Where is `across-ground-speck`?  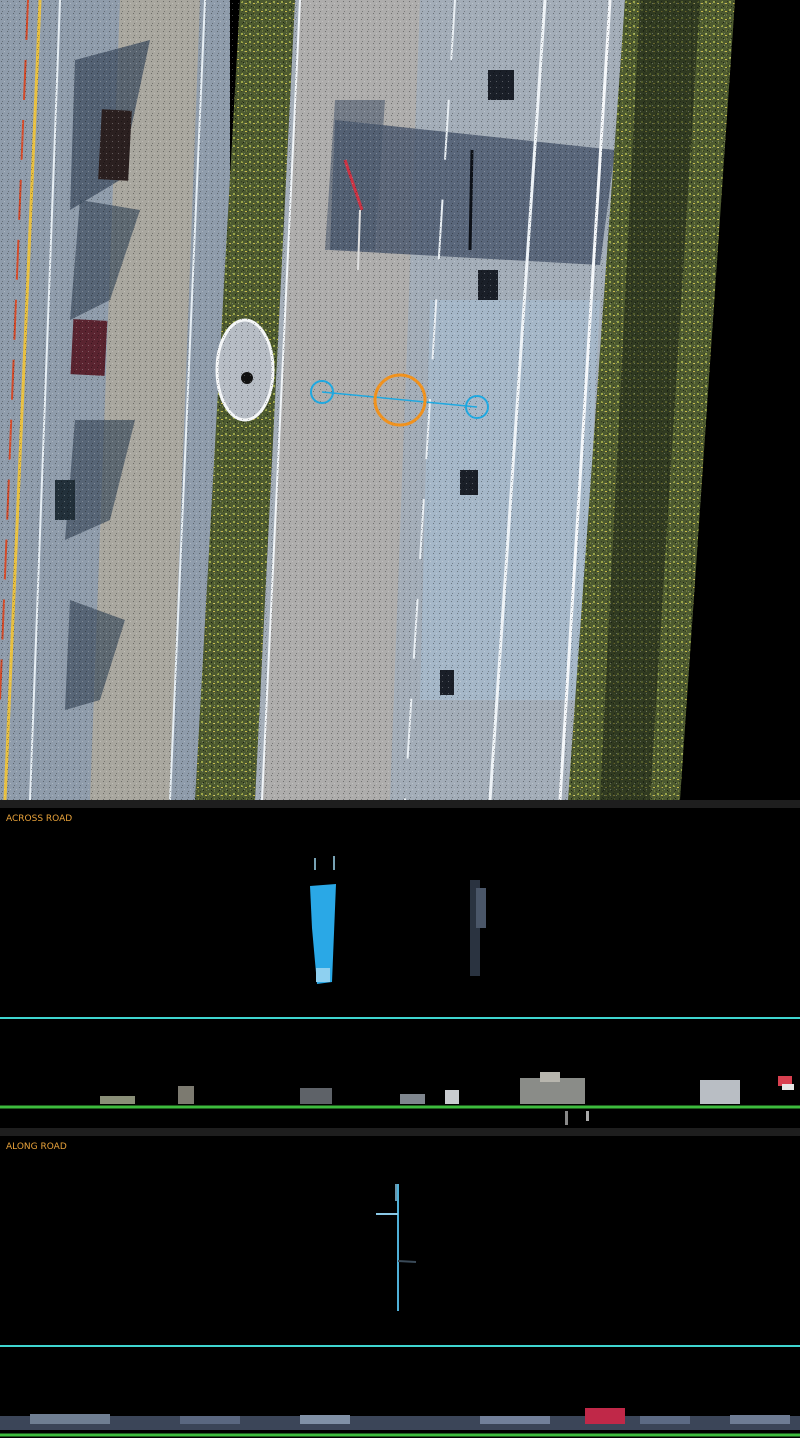 across-ground-speck is located at coordinates (566, 1118).